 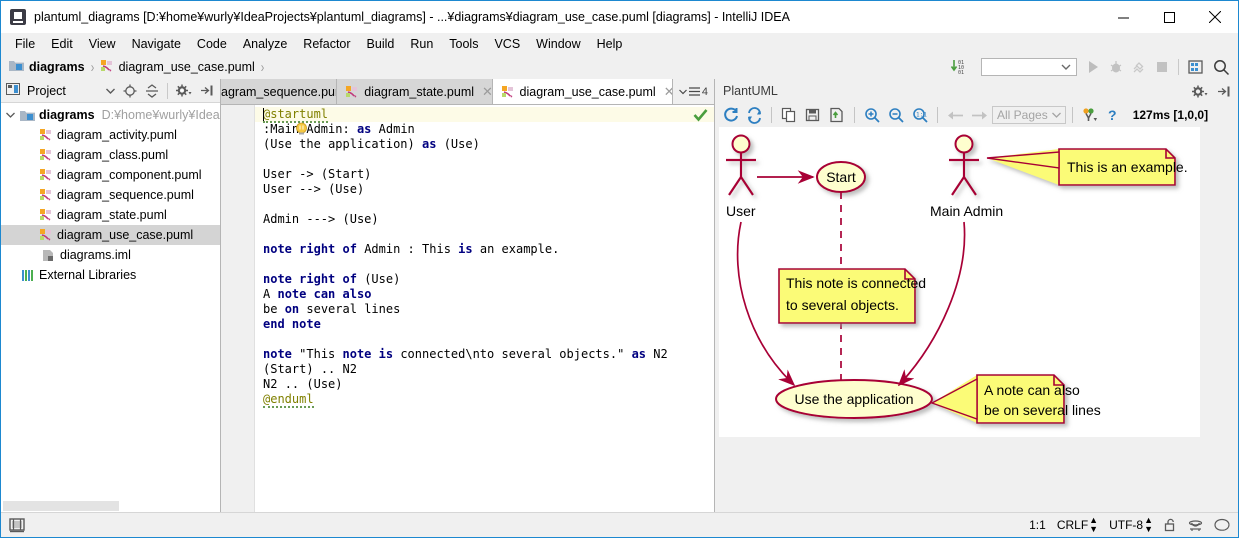 What do you see at coordinates (371, 144) in the screenshot?
I see `code-line-3: (Use the application) as (Use)` at bounding box center [371, 144].